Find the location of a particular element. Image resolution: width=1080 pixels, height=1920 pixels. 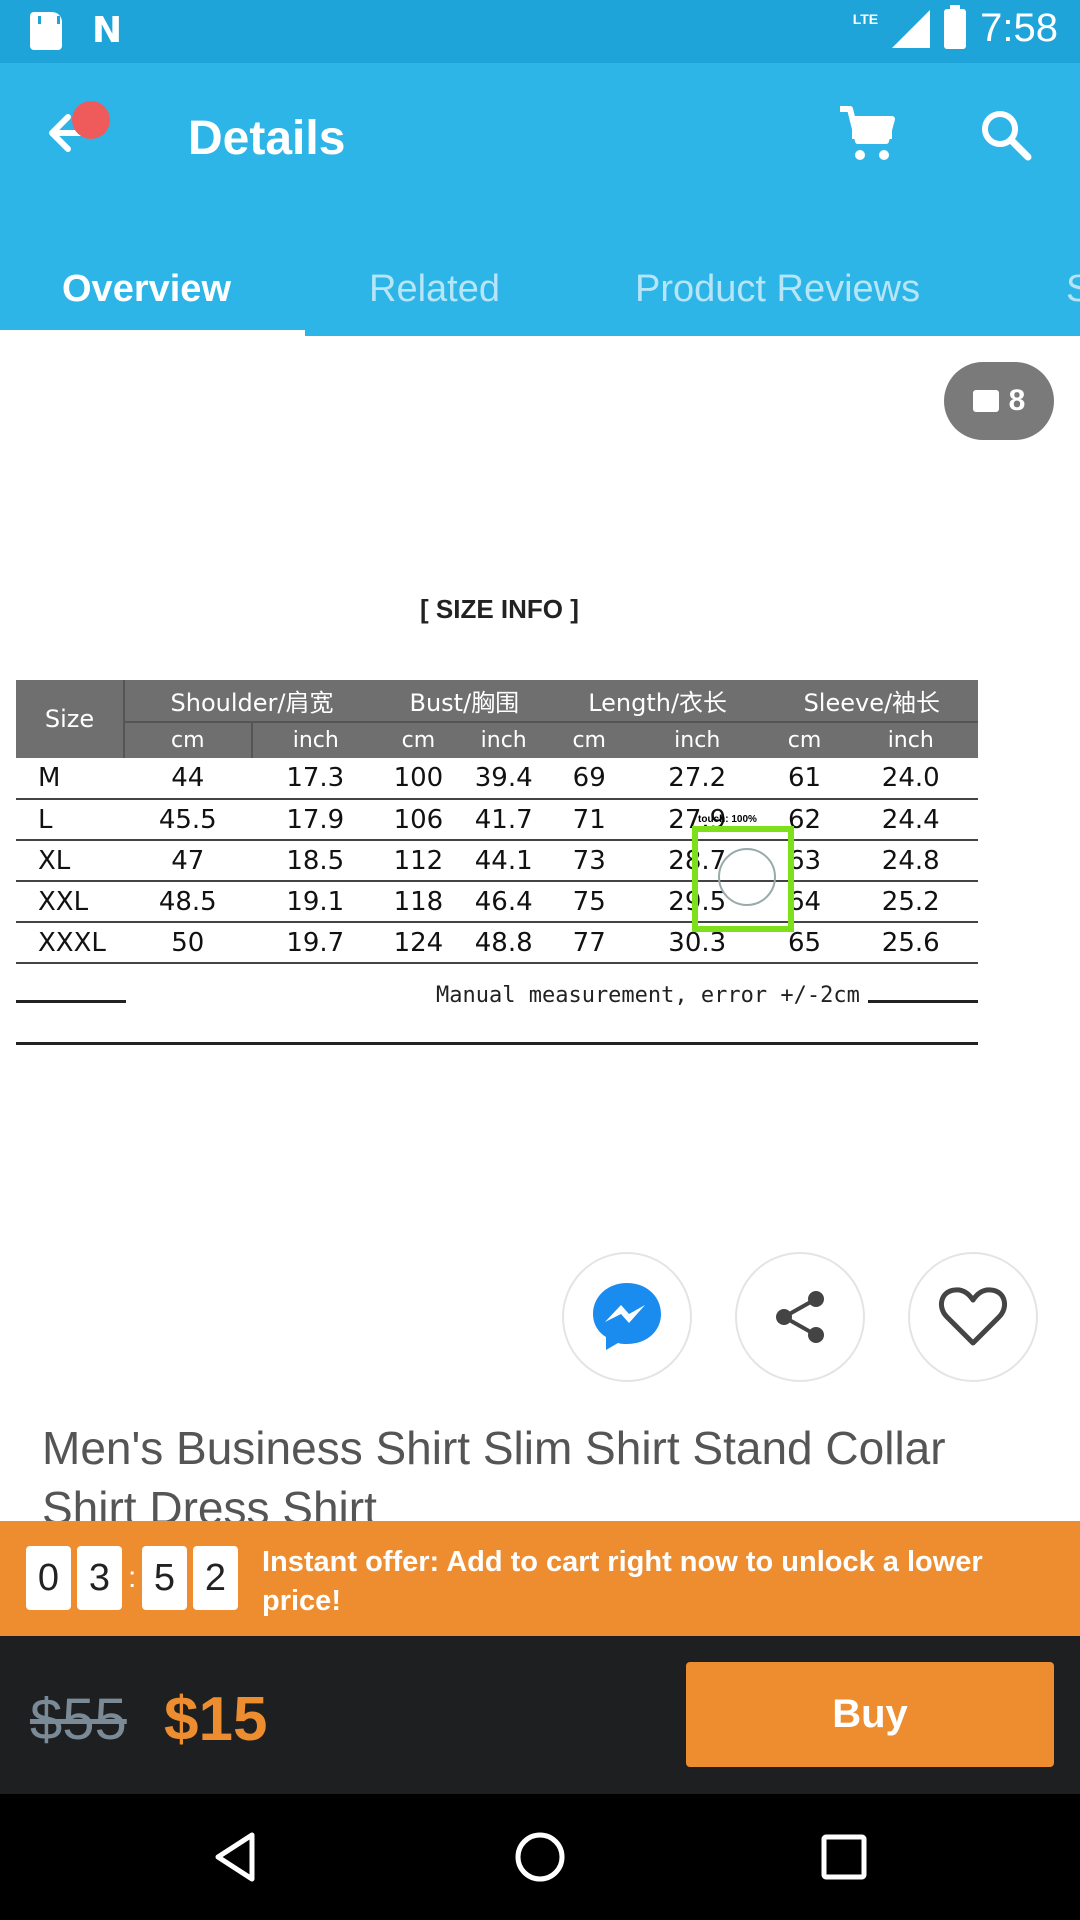

messenger-share-button is located at coordinates (627, 1317).